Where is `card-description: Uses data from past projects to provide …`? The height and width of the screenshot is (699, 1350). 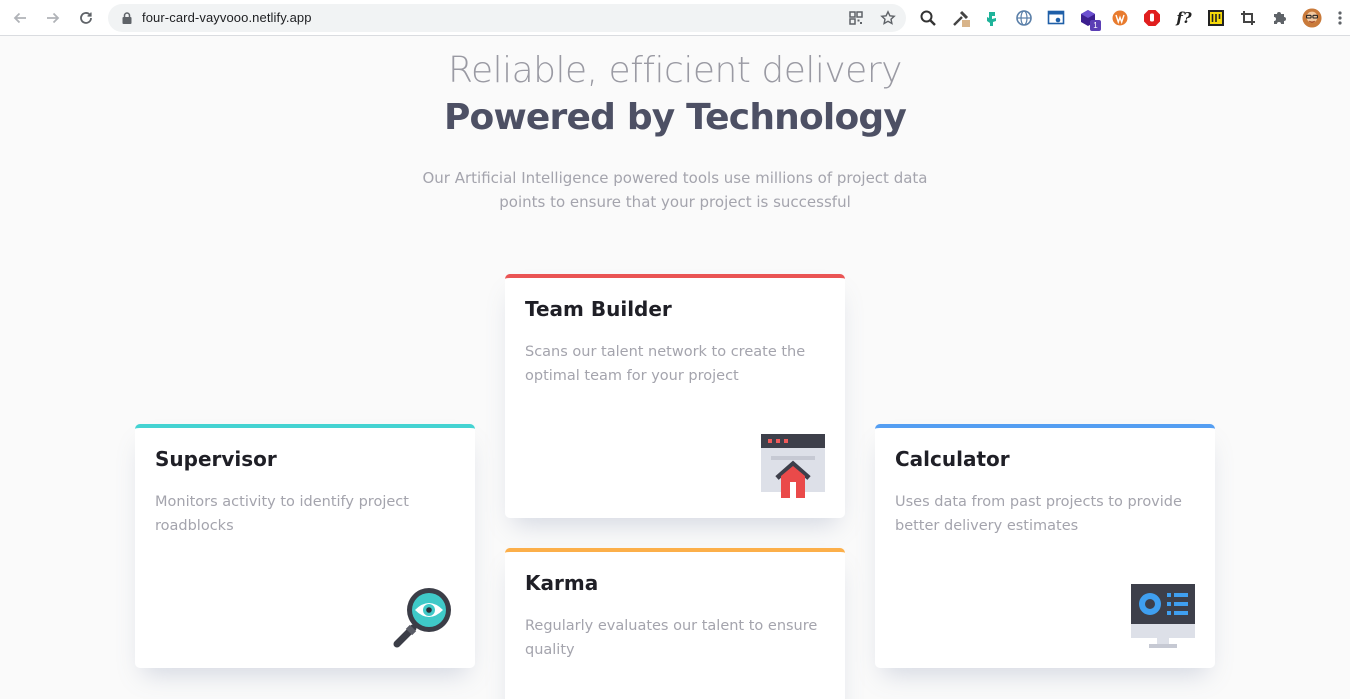 card-description: Uses data from past projects to provide … is located at coordinates (1038, 514).